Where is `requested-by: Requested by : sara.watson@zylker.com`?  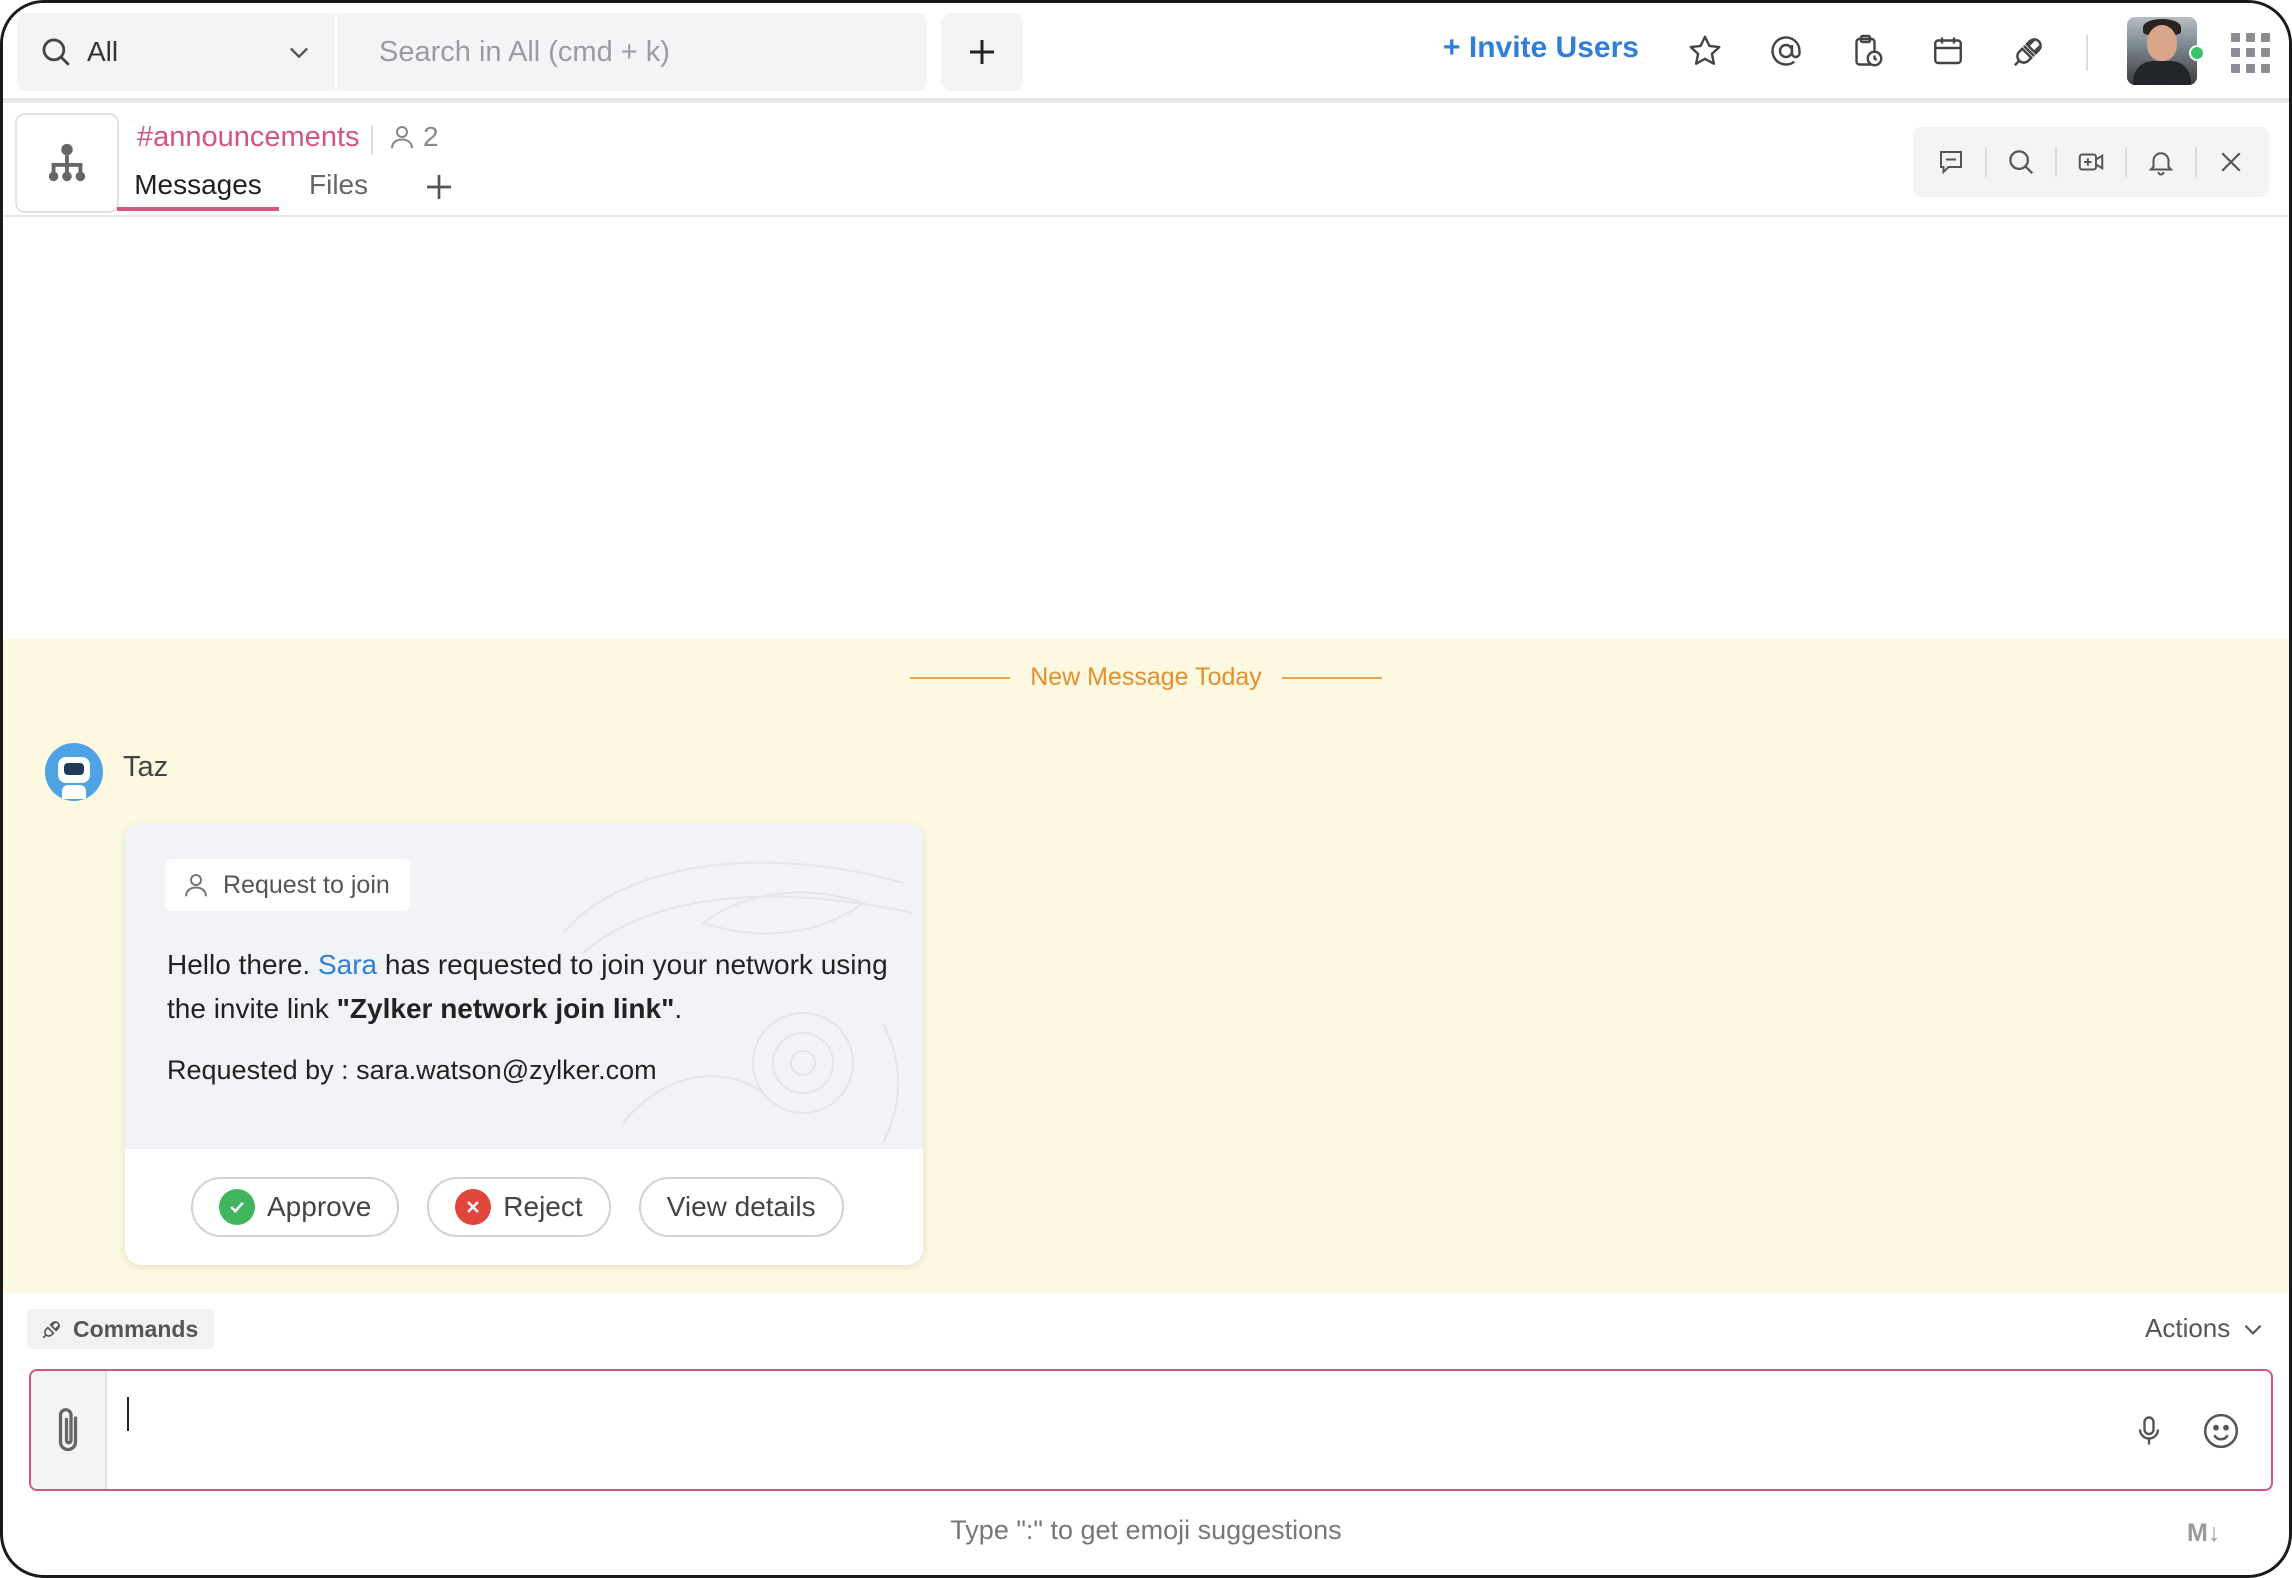
requested-by: Requested by : sara.watson@zylker.com is located at coordinates (412, 1070).